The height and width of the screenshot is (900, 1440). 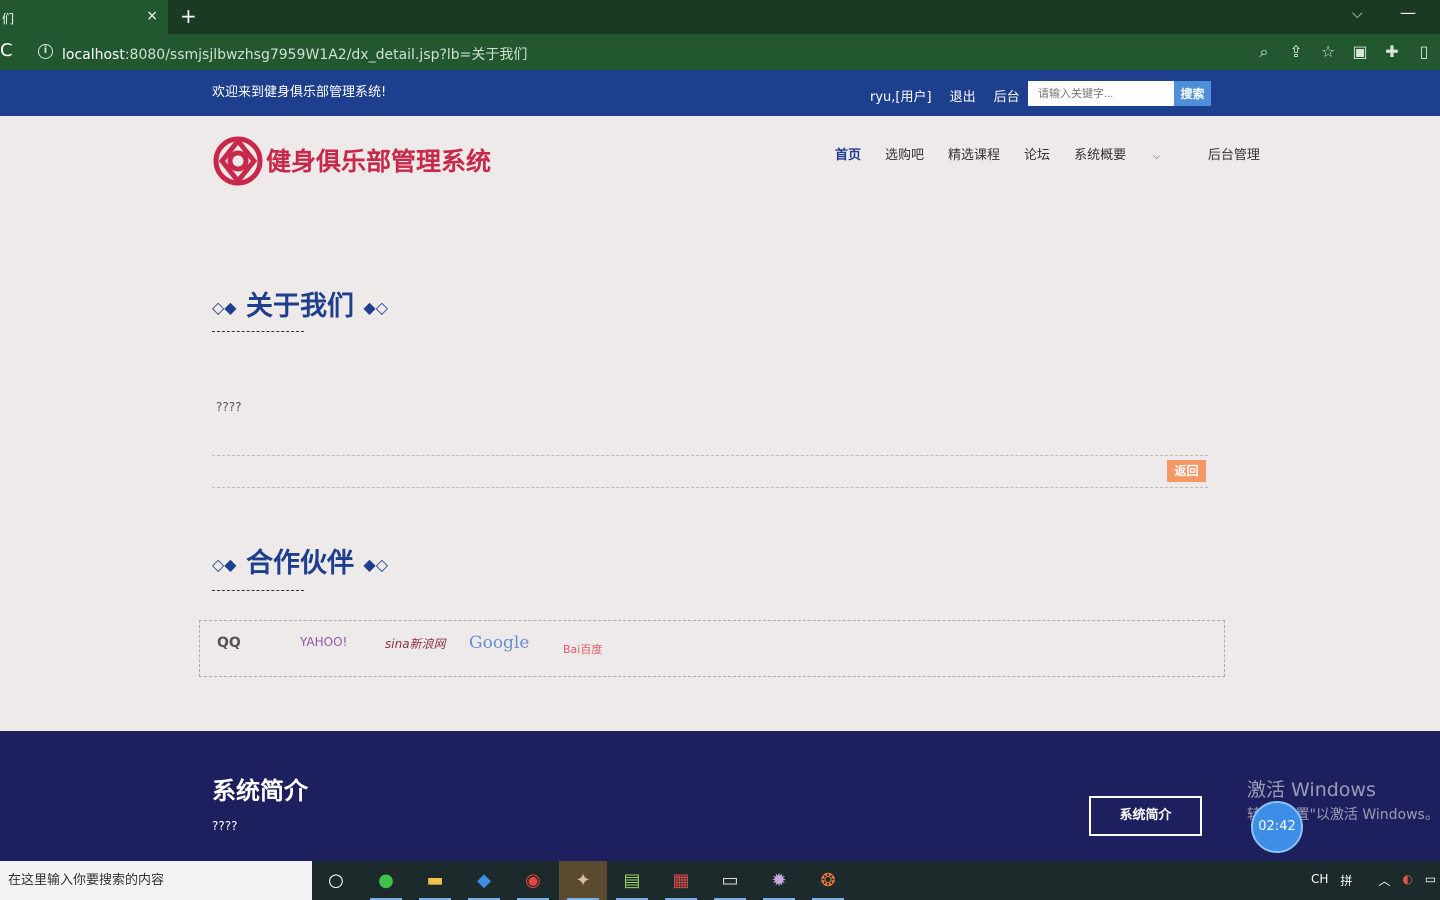 What do you see at coordinates (1007, 95) in the screenshot?
I see `admin-link: 后台` at bounding box center [1007, 95].